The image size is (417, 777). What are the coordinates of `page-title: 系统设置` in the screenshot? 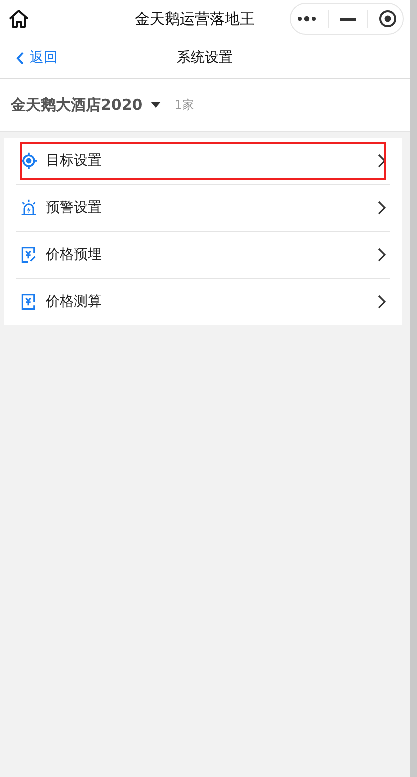 It's located at (205, 58).